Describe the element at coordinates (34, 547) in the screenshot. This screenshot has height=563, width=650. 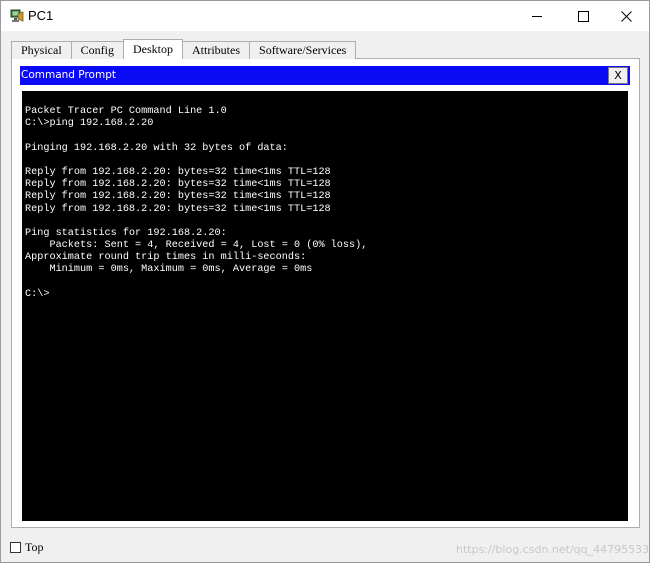
I see `top-label: Top` at that location.